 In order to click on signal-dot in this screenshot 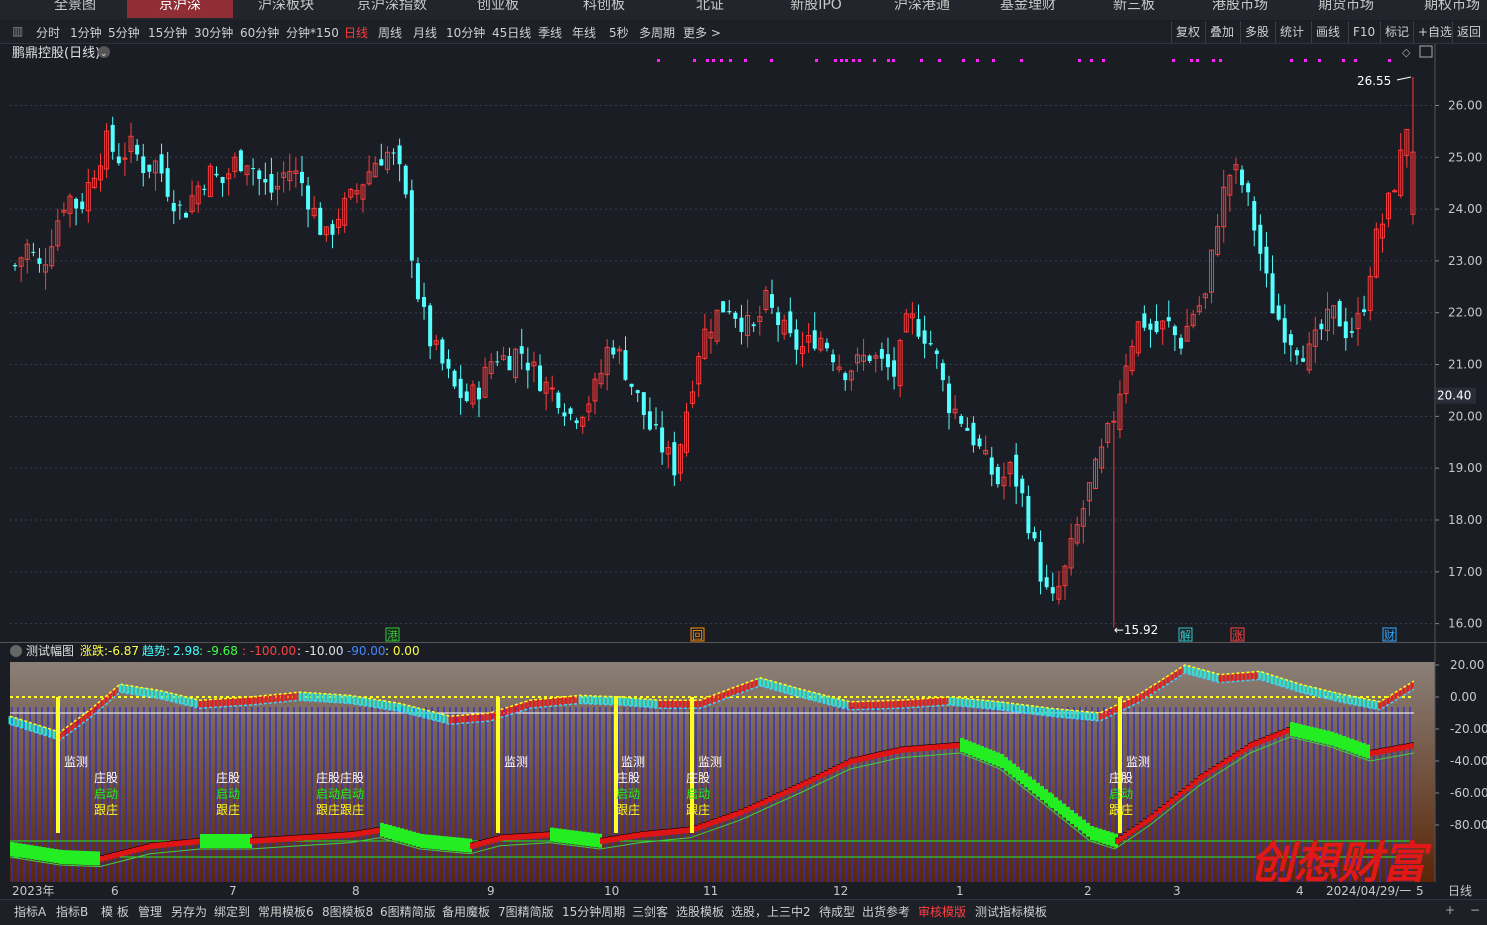, I will do `click(921, 60)`.